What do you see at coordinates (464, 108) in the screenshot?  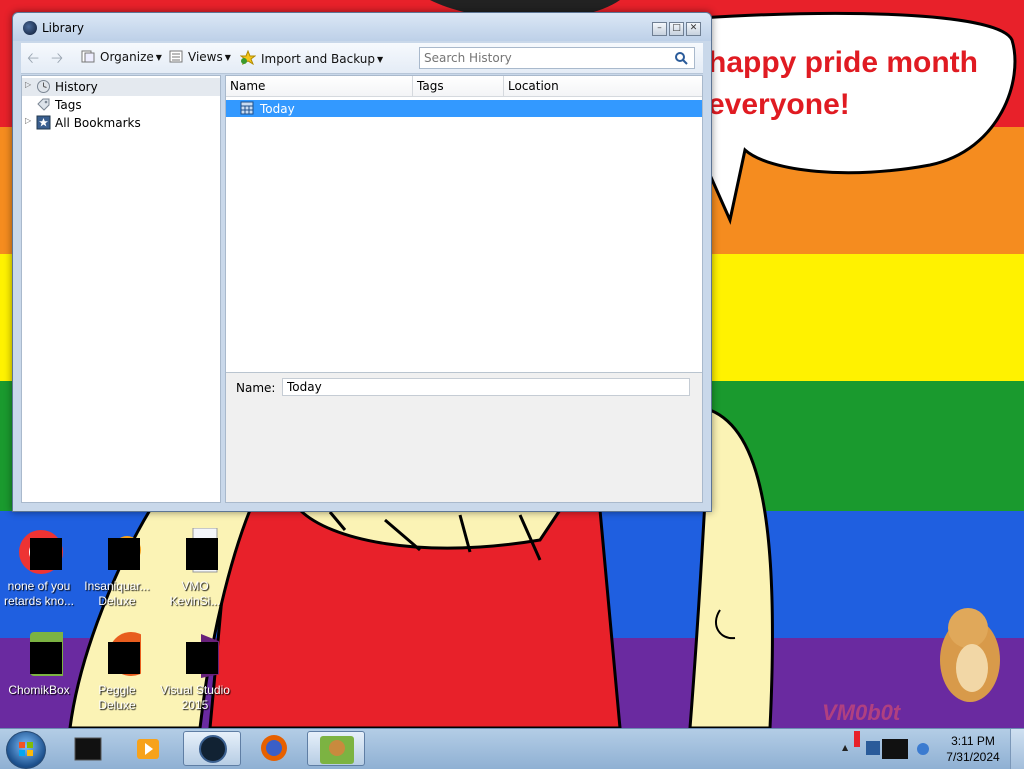 I see `table-row: Today` at bounding box center [464, 108].